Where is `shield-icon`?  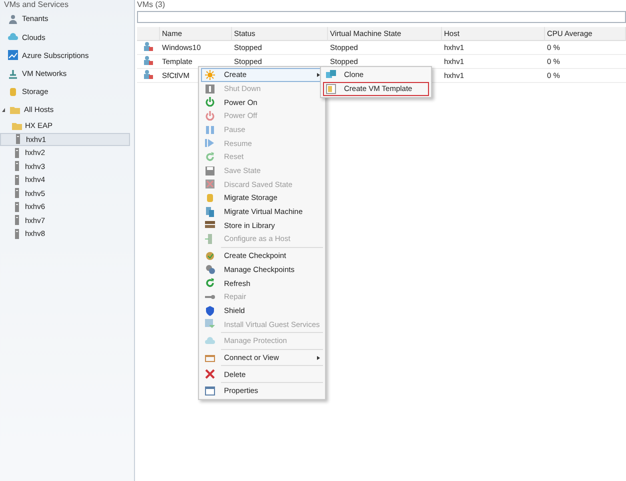
shield-icon is located at coordinates (210, 311).